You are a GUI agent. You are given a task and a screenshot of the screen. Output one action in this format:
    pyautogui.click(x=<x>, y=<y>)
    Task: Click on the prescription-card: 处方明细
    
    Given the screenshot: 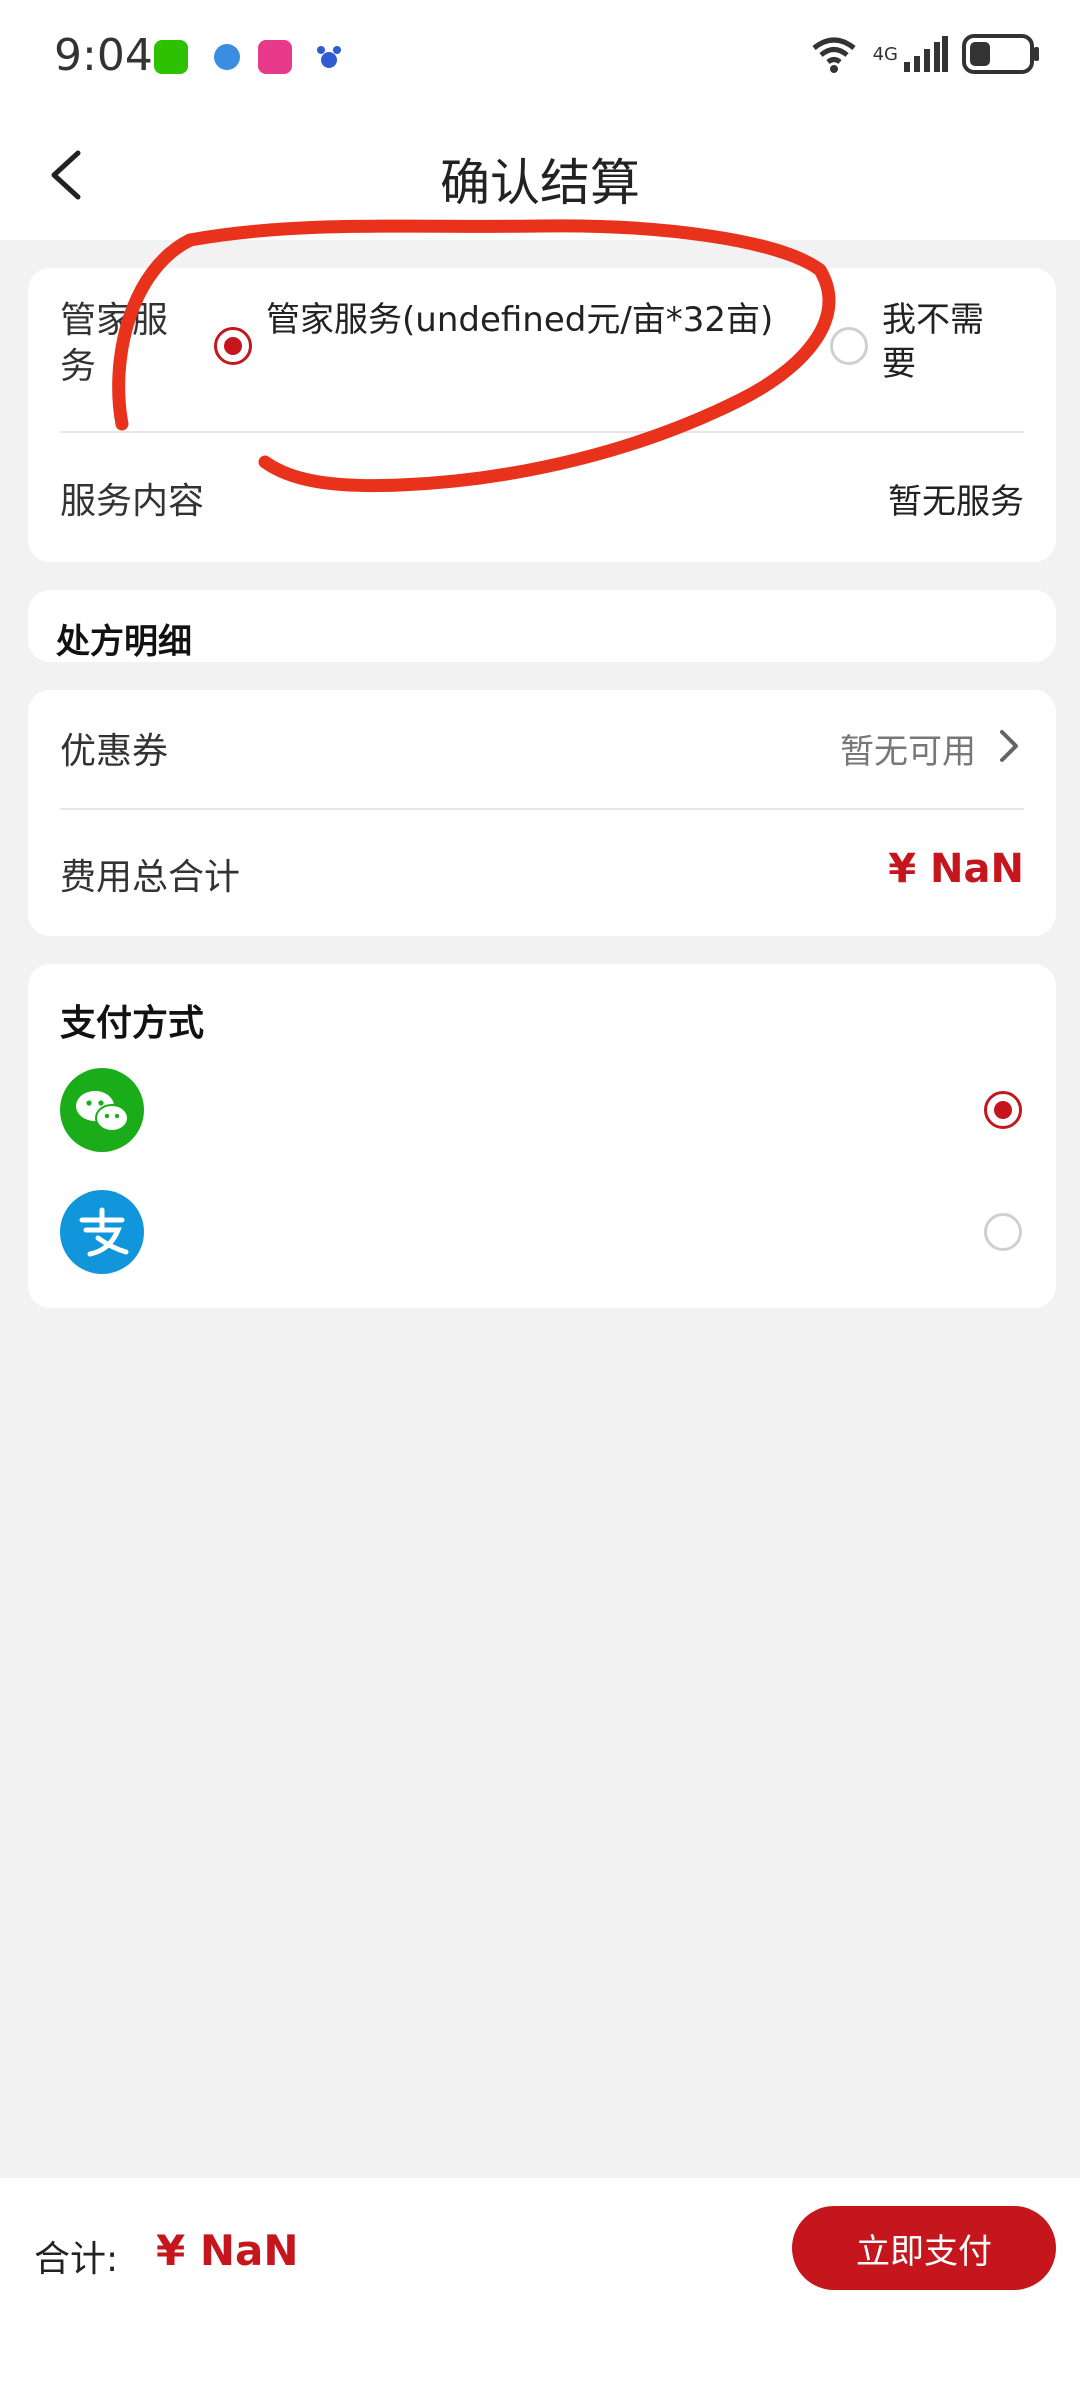 What is the action you would take?
    pyautogui.click(x=542, y=626)
    